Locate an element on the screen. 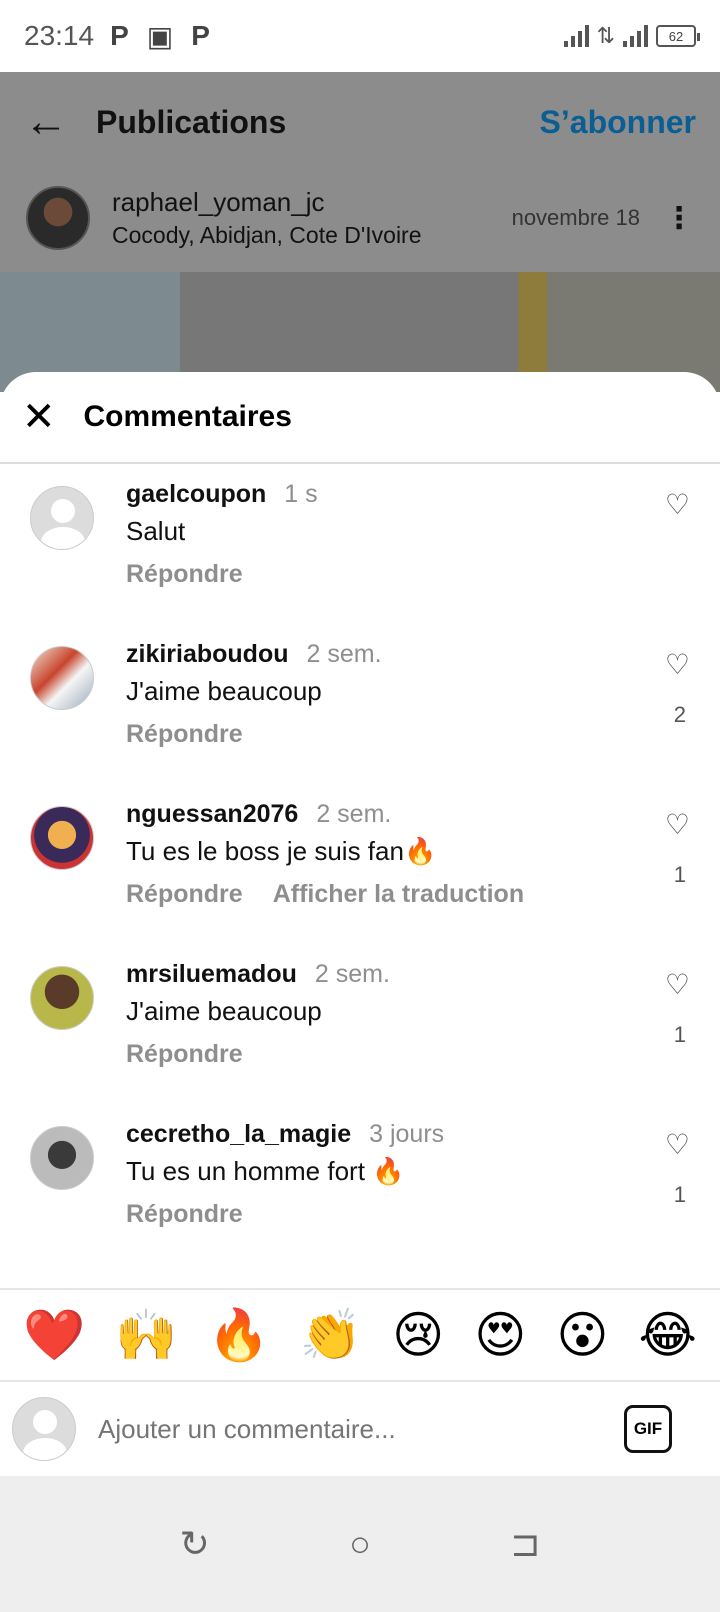  signal-icon is located at coordinates (576, 36).